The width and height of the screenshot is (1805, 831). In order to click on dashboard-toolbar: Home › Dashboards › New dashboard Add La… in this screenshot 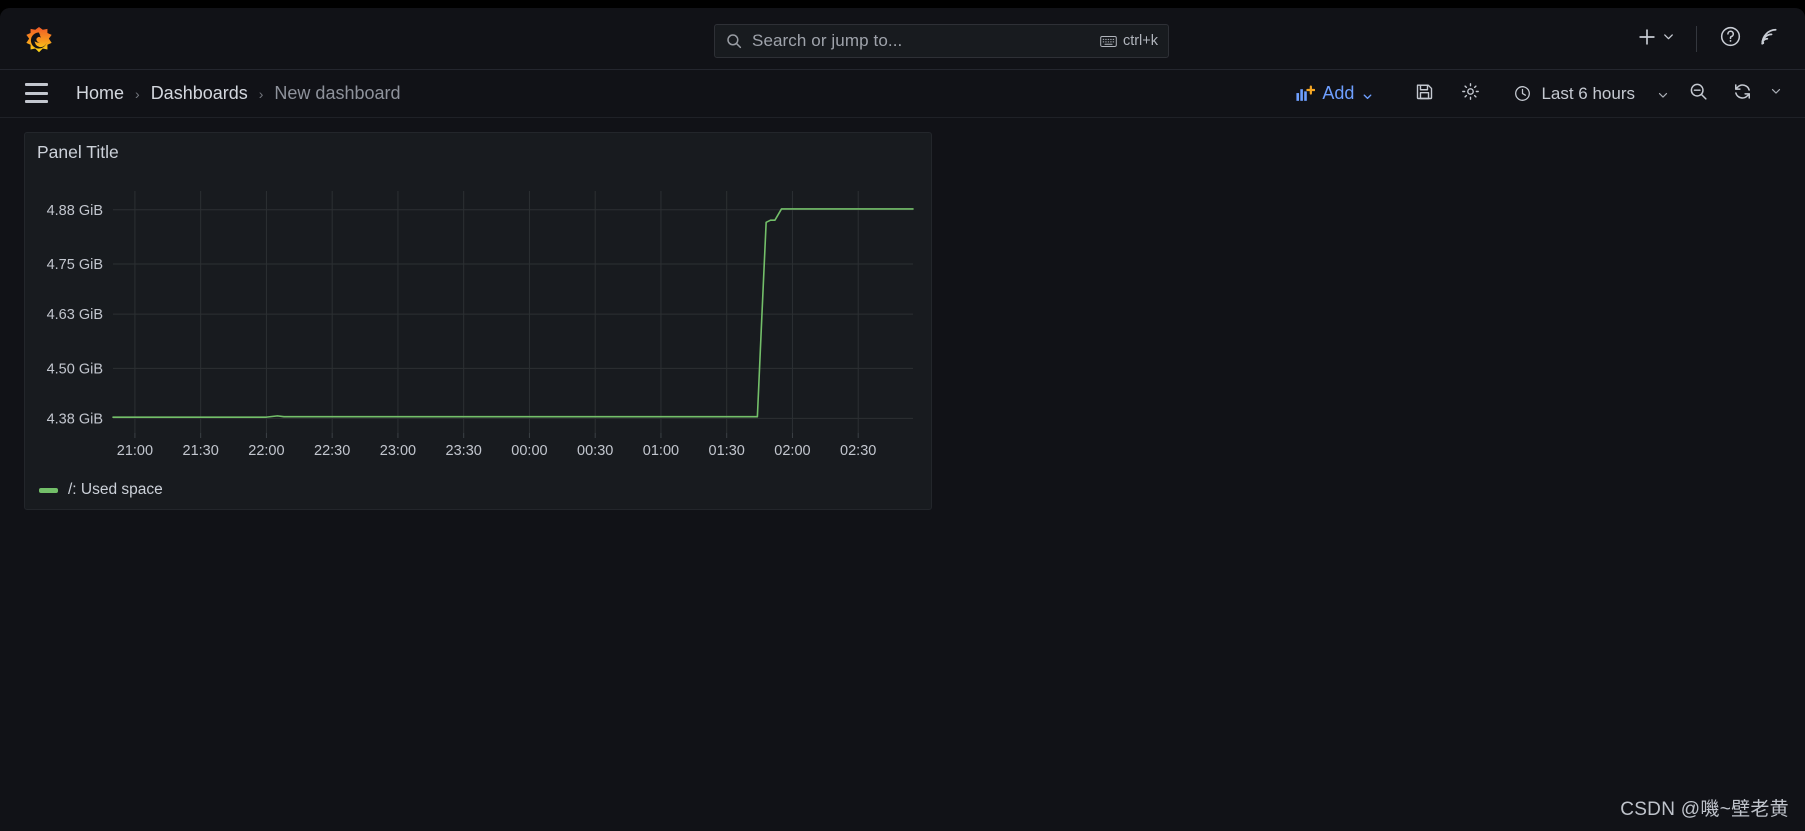, I will do `click(902, 94)`.